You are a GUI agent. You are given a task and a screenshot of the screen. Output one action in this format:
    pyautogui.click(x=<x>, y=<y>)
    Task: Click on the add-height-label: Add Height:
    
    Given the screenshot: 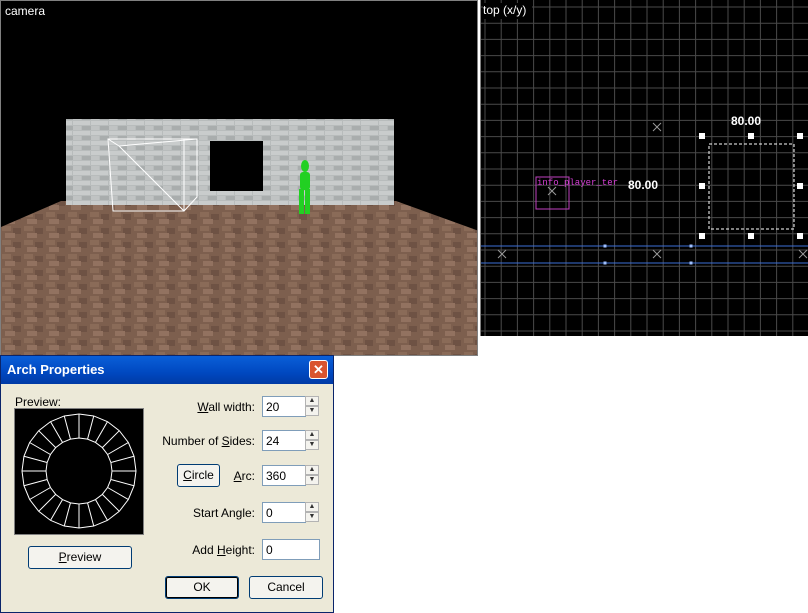 What is the action you would take?
    pyautogui.click(x=223, y=550)
    